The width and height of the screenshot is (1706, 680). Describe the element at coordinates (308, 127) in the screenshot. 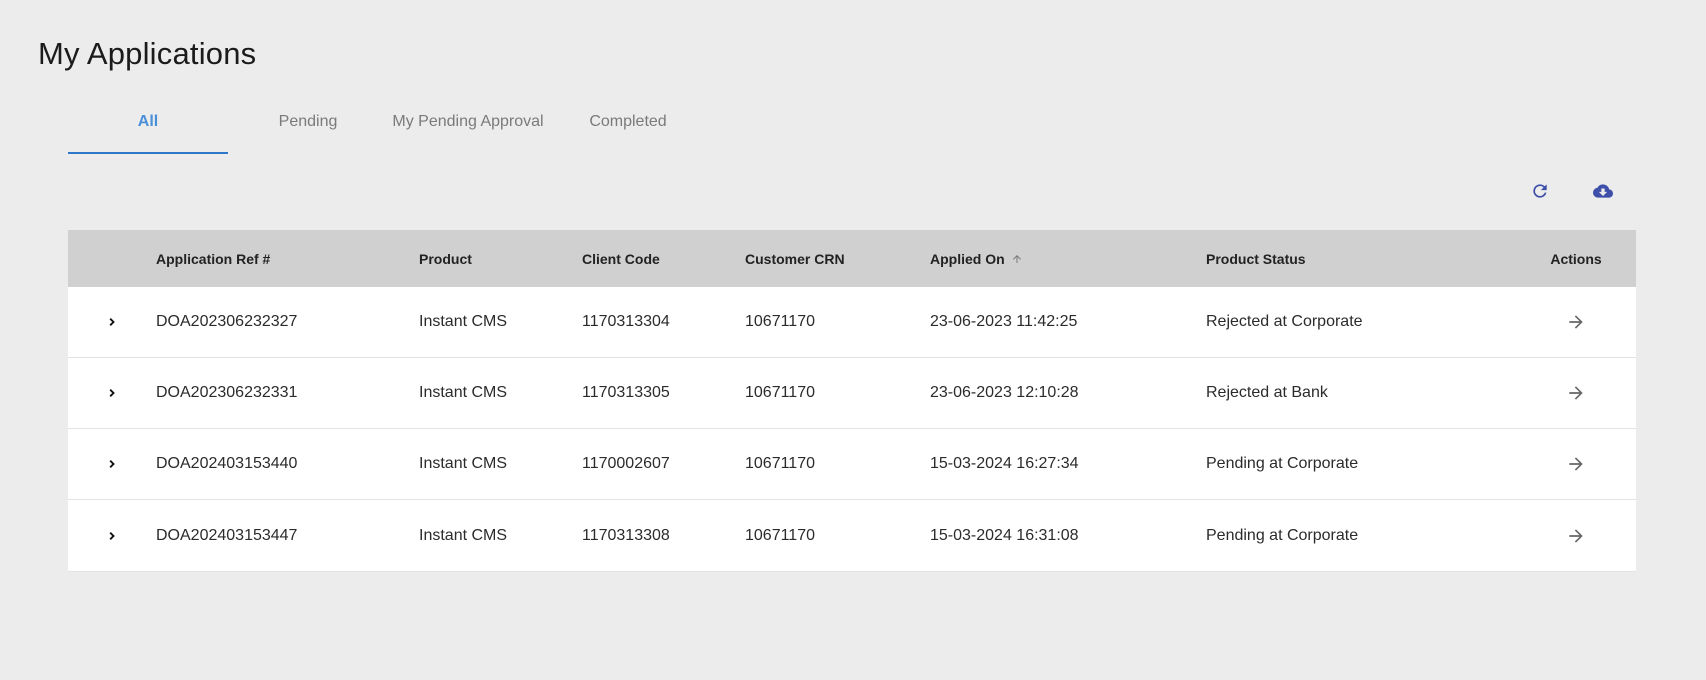

I see `tab-pending: Pending` at that location.